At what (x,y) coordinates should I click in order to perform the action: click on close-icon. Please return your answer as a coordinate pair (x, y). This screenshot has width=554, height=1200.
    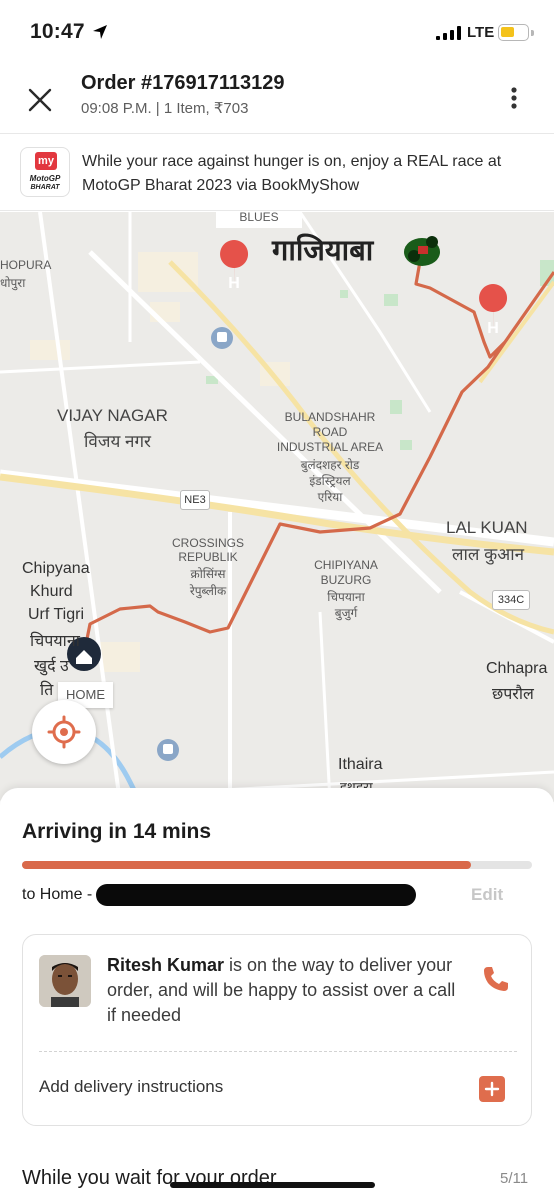
    Looking at the image, I should click on (40, 100).